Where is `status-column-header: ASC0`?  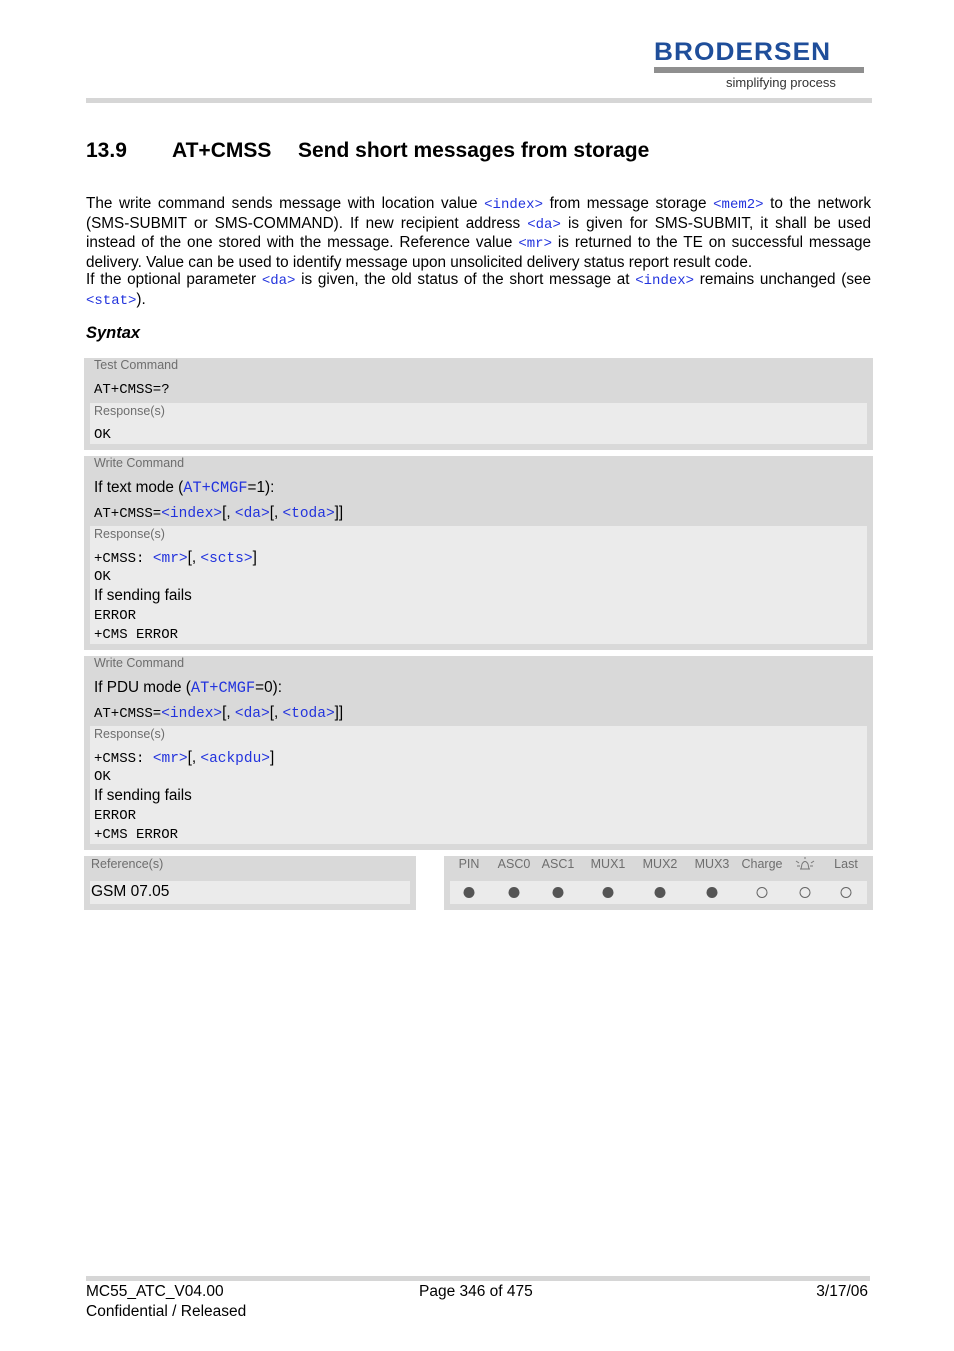
status-column-header: ASC0 is located at coordinates (514, 864).